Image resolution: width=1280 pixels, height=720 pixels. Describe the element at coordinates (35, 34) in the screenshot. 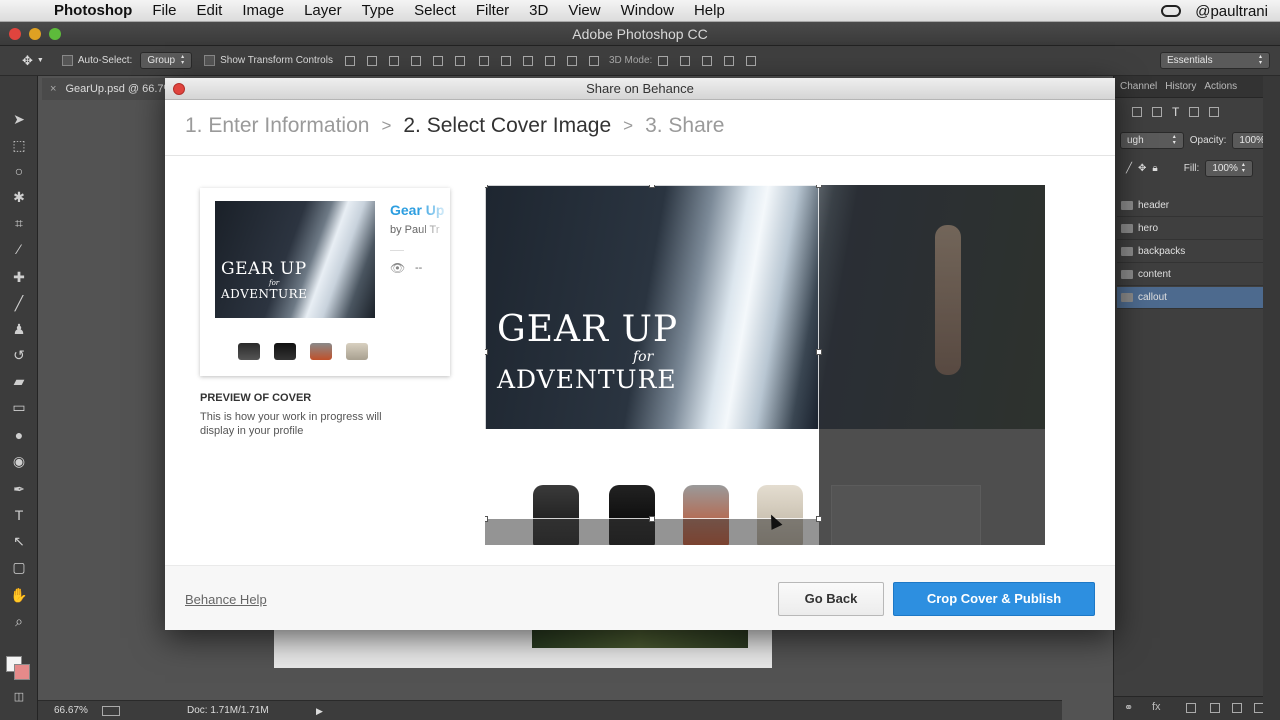

I see `minimize-window-icon` at that location.